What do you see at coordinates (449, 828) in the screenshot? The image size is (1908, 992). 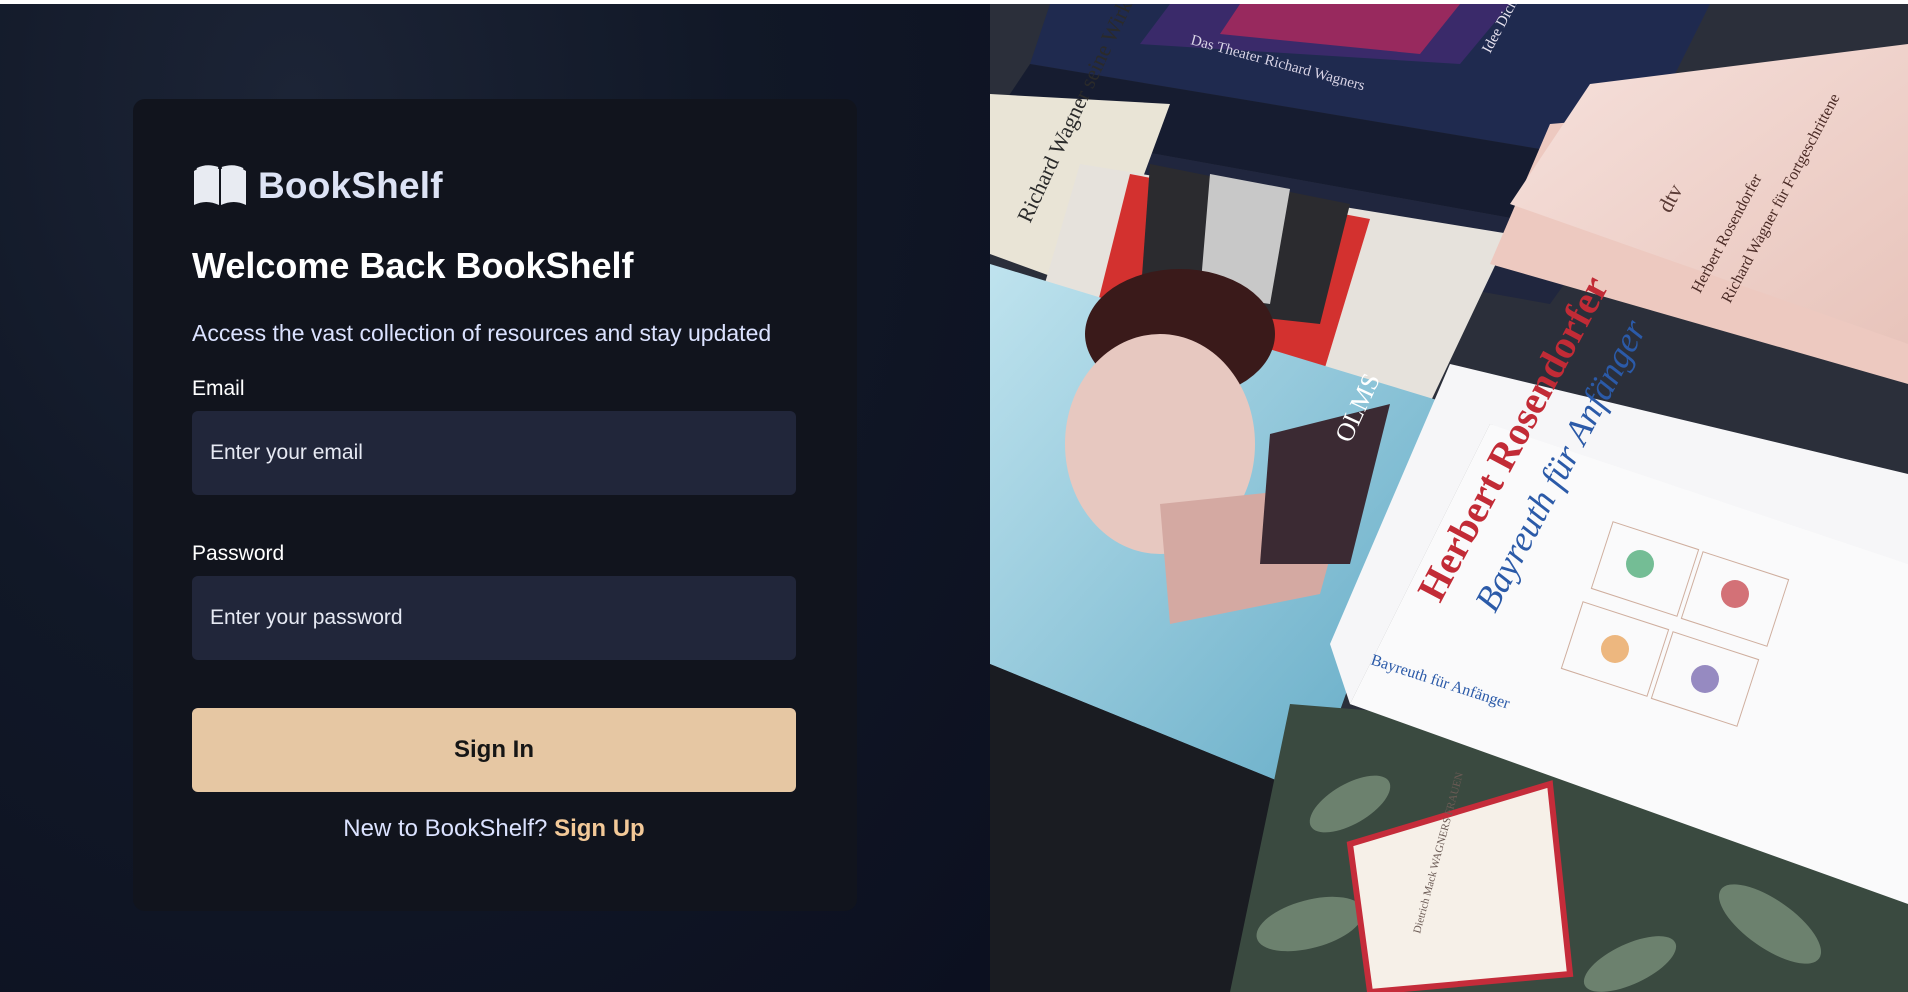 I see `signup-prompt-text: New to BookShelf?` at bounding box center [449, 828].